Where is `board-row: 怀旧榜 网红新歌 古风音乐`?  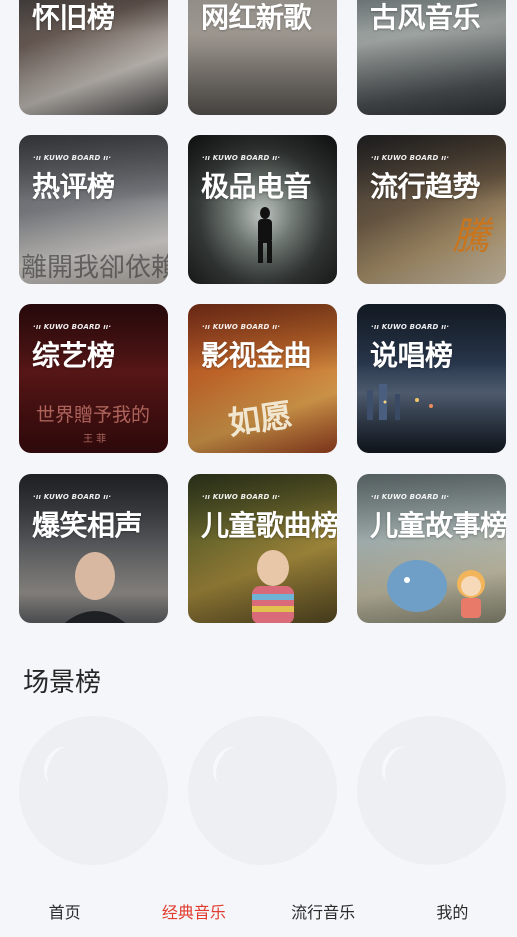 board-row: 怀旧榜 网红新歌 古风音乐 is located at coordinates (262, 57).